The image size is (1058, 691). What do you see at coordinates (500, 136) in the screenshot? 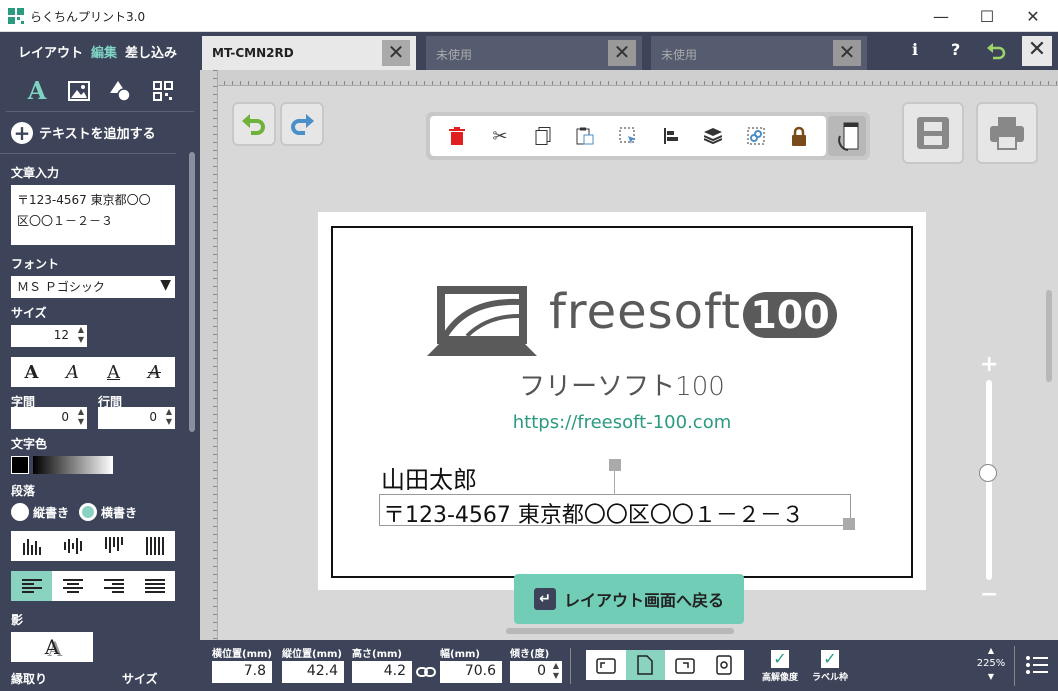
I see `cut-icon: ✂` at bounding box center [500, 136].